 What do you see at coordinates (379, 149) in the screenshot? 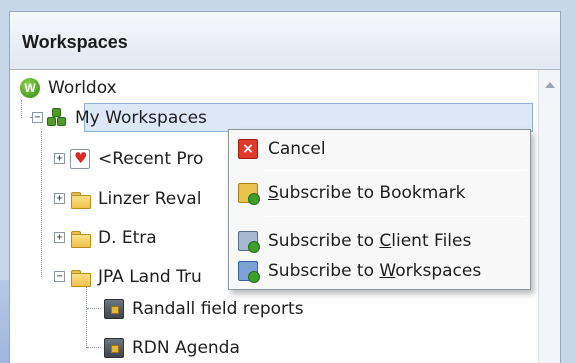
I see `menu-item-cancel: × Cancel` at bounding box center [379, 149].